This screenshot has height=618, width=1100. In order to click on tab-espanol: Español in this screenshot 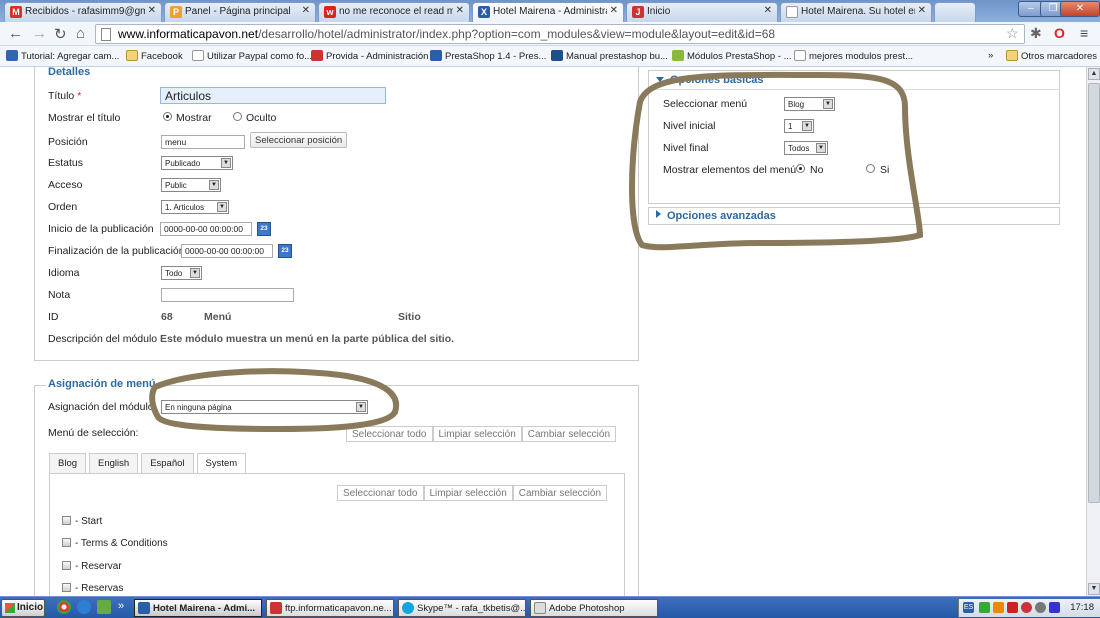, I will do `click(167, 463)`.